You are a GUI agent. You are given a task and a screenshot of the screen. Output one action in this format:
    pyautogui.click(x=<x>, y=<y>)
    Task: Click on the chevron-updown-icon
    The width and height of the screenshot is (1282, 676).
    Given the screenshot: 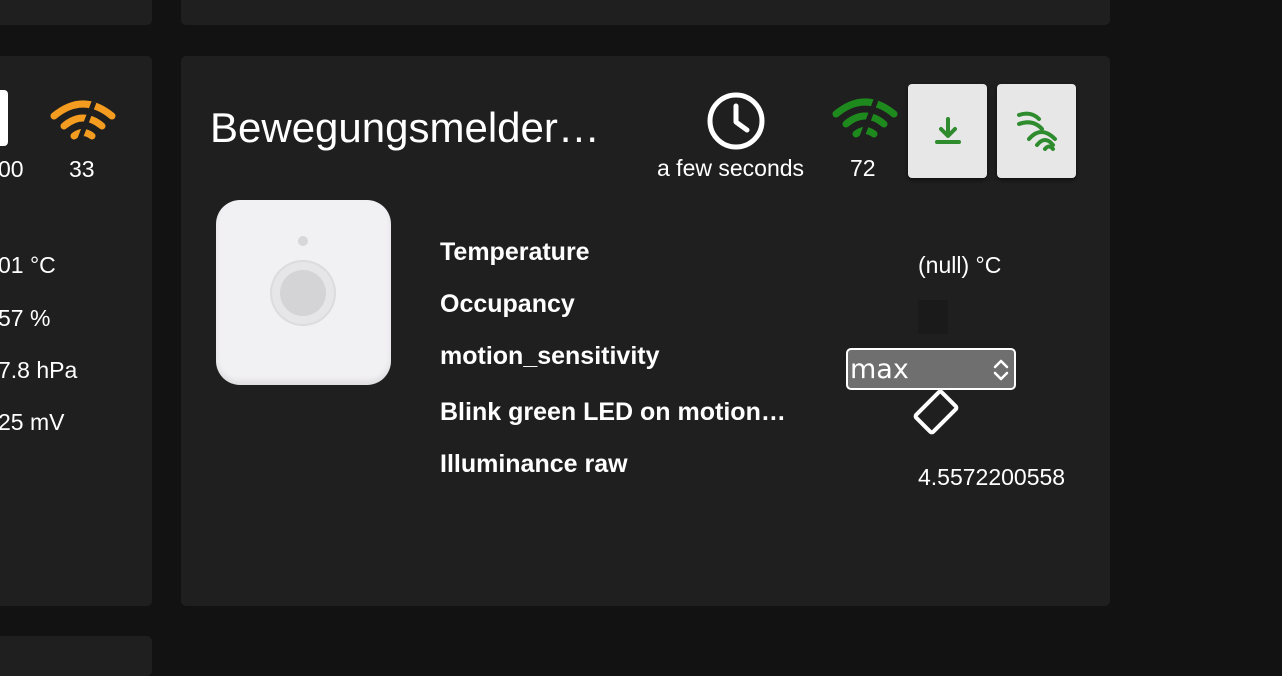 What is the action you would take?
    pyautogui.click(x=1001, y=370)
    